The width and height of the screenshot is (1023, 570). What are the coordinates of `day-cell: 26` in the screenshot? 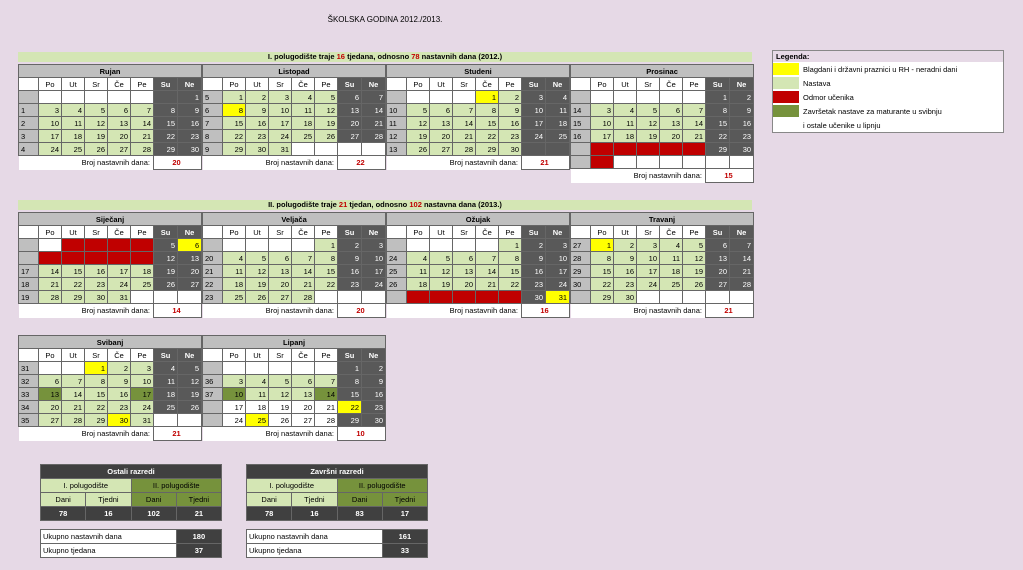 It's located at (96, 149).